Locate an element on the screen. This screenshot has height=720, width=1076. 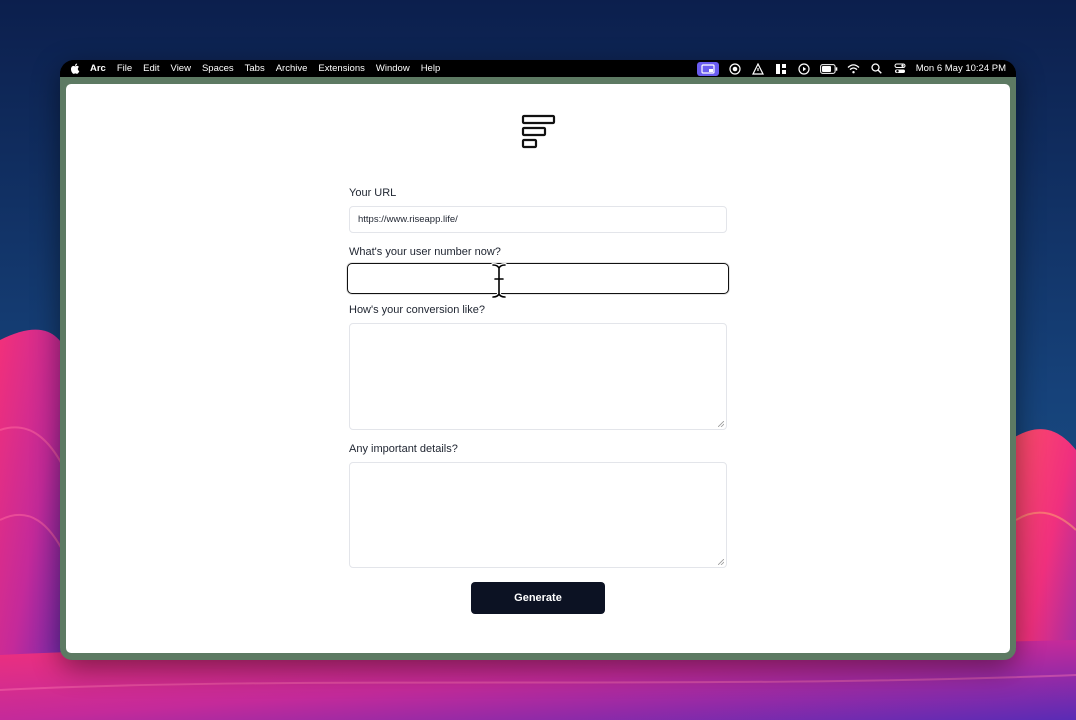
menubar-clock: Mon 6 May 10:24 PM is located at coordinates (961, 68).